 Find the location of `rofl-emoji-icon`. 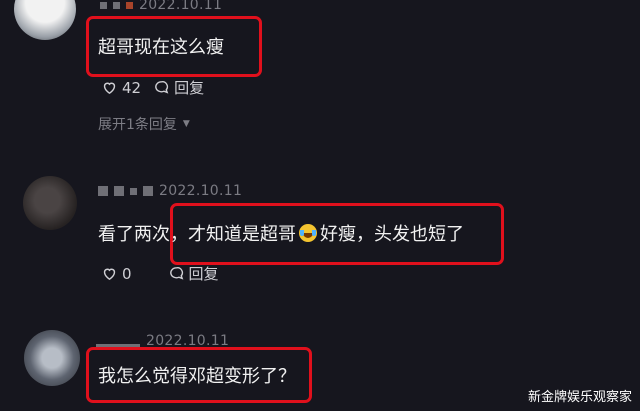

rofl-emoji-icon is located at coordinates (308, 233).